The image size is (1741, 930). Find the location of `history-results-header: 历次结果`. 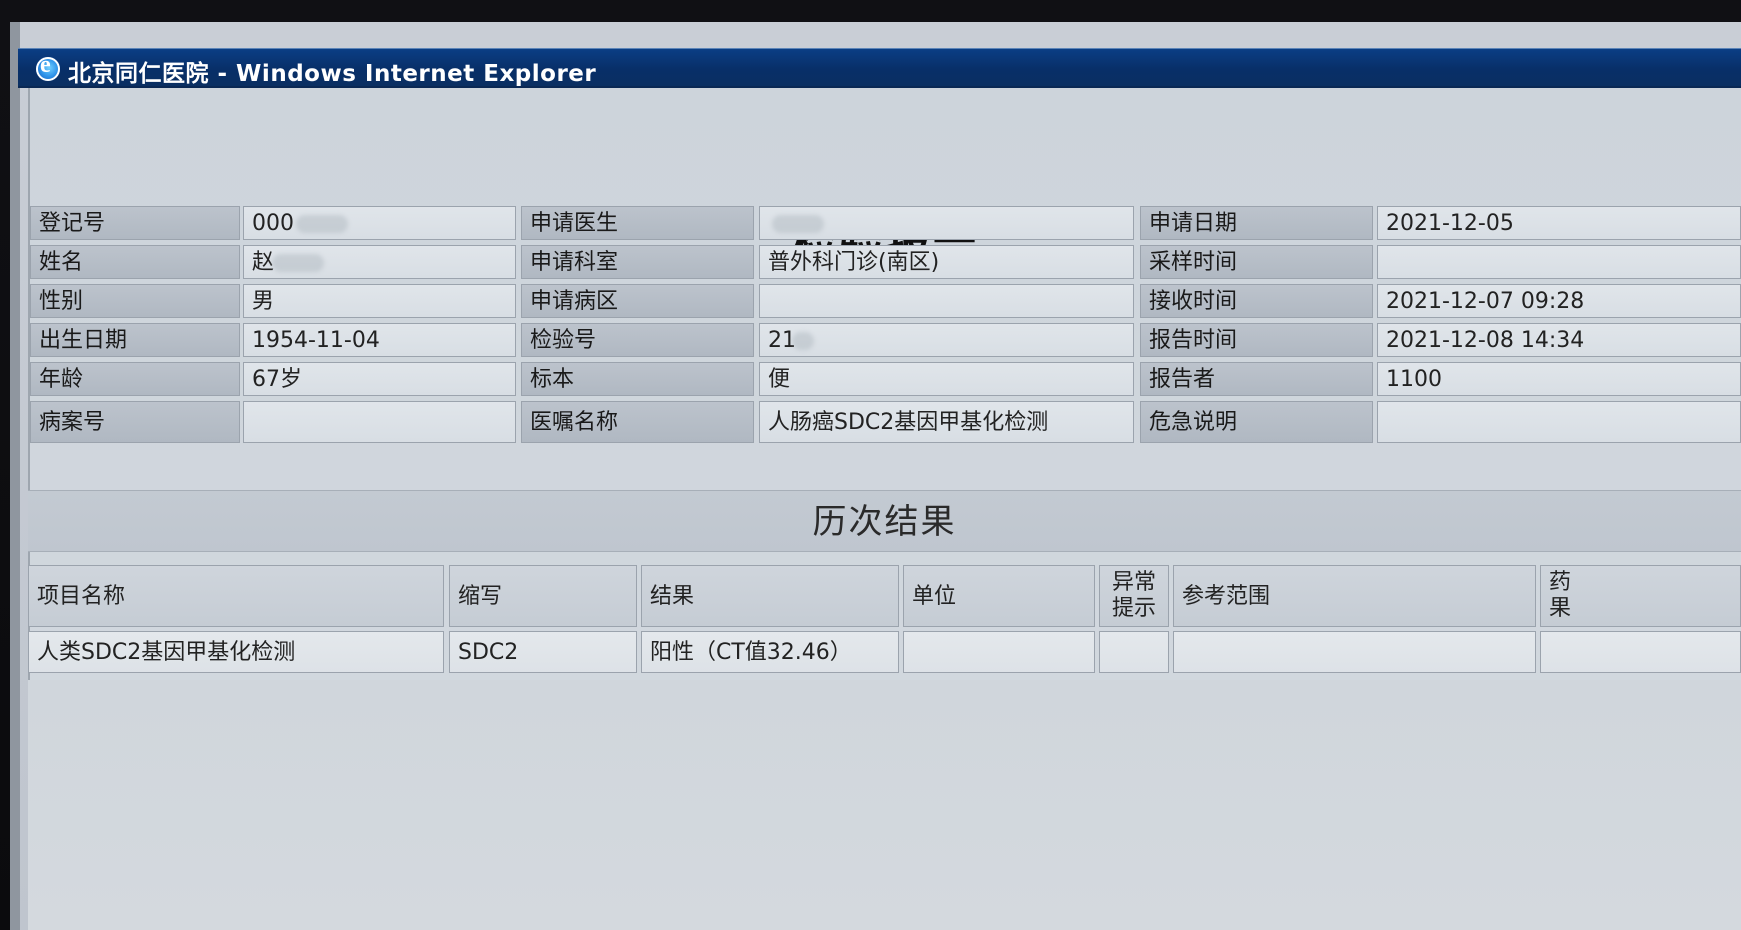

history-results-header: 历次结果 is located at coordinates (884, 521).